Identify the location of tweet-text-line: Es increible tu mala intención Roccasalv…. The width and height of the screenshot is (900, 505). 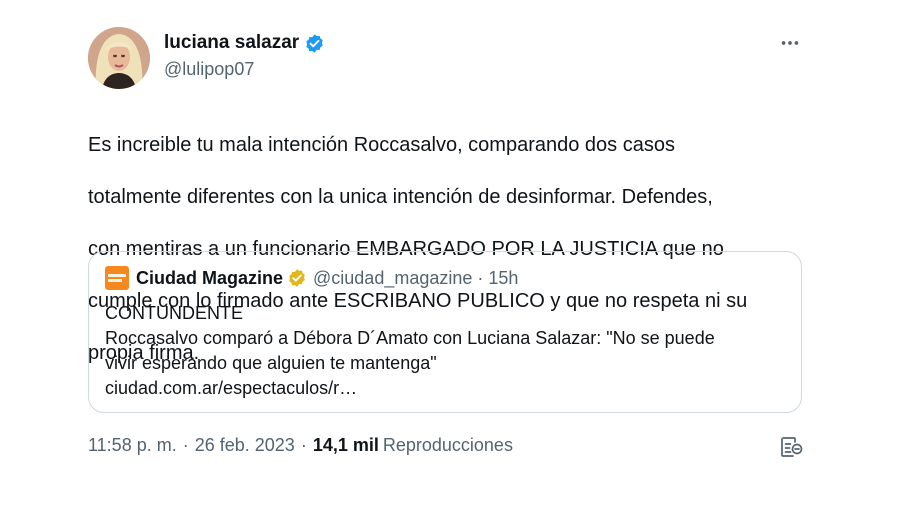
(381, 145).